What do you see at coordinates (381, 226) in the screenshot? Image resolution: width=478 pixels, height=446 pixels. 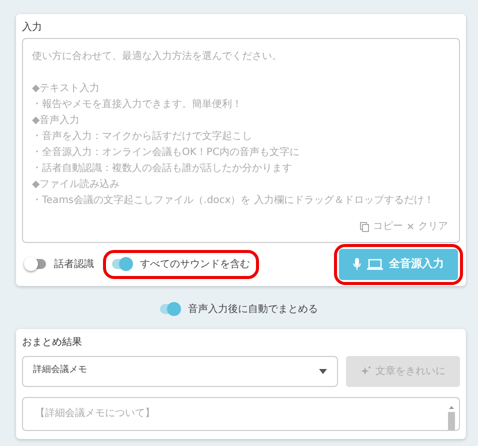 I see `copy-link: コピー` at bounding box center [381, 226].